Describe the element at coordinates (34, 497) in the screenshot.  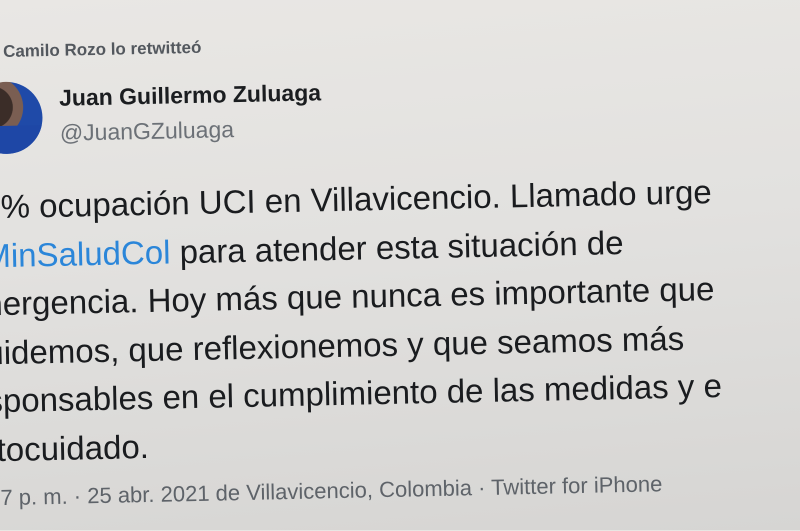
I see `tweet-time: 7 p. m.` at that location.